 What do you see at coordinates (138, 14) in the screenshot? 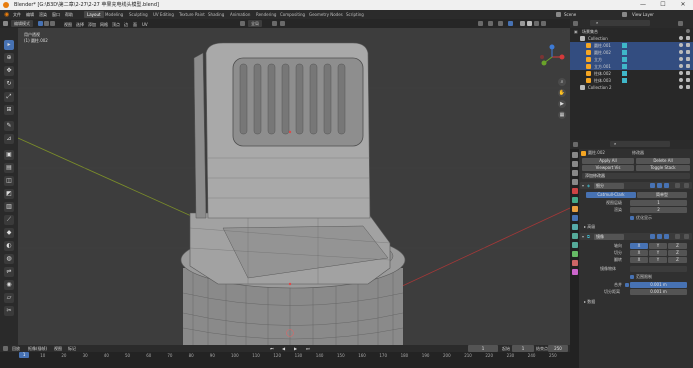
I see `tab-sculpting: Sculpting` at bounding box center [138, 14].